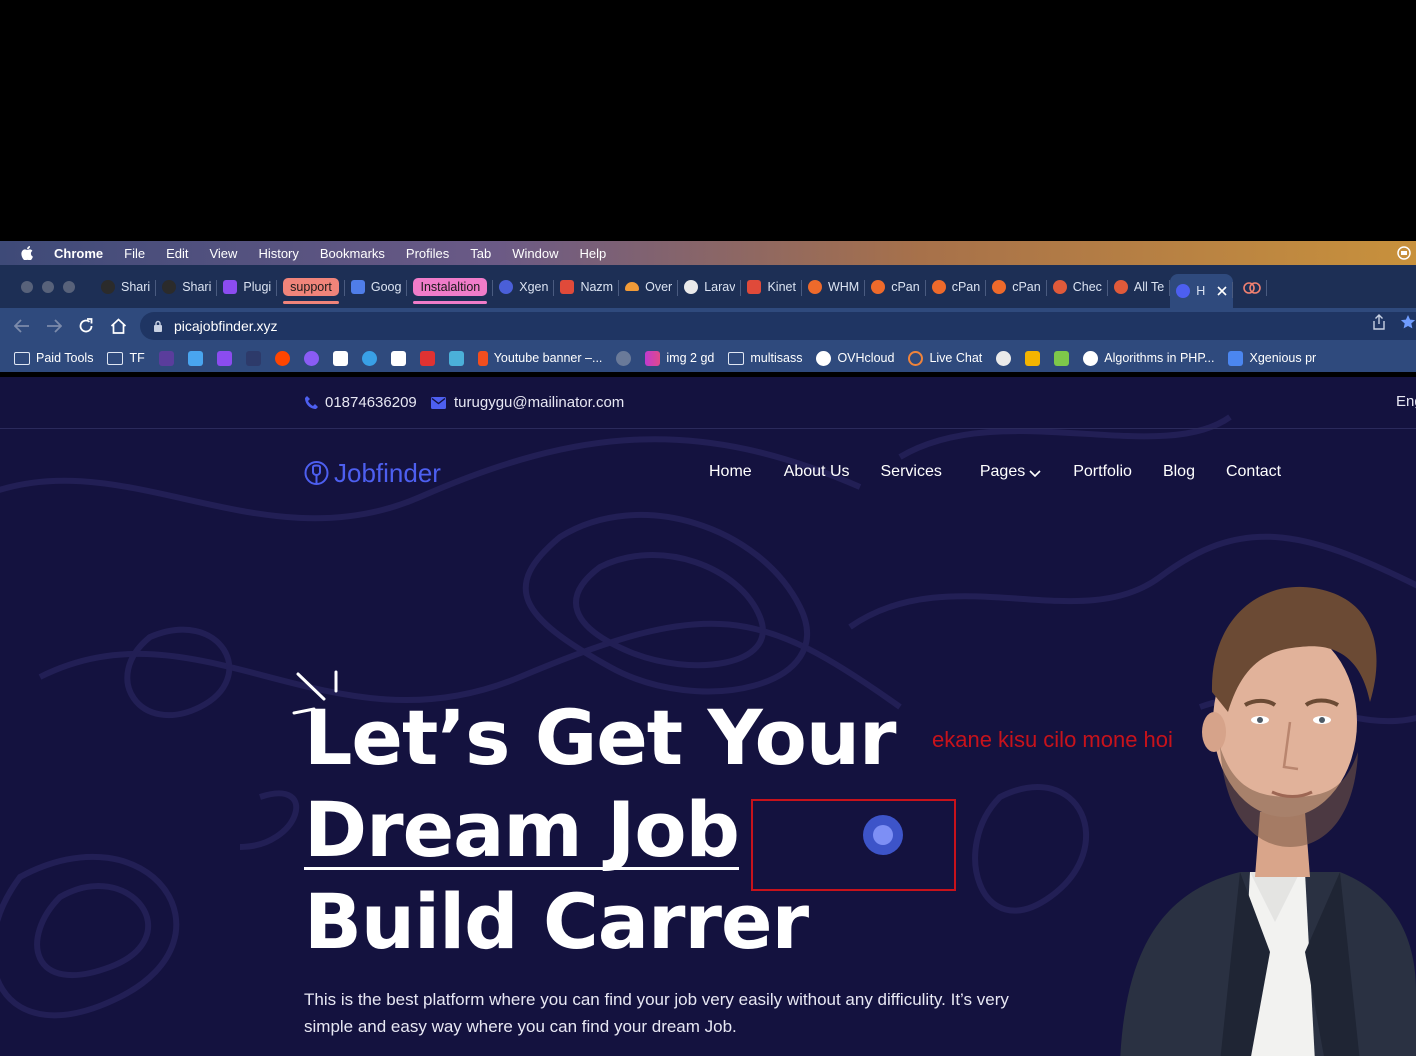 Image resolution: width=1416 pixels, height=1056 pixels. Describe the element at coordinates (1406, 401) in the screenshot. I see `language-selector: Eng` at that location.